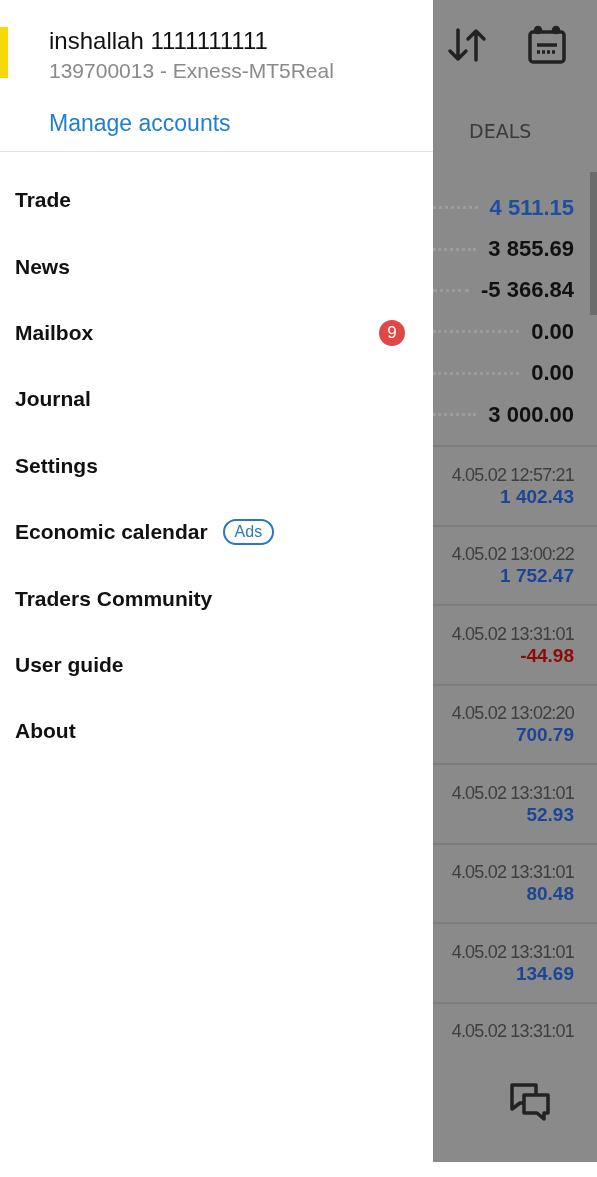 This screenshot has width=597, height=1177. What do you see at coordinates (392, 332) in the screenshot?
I see `unread-badge: 9` at bounding box center [392, 332].